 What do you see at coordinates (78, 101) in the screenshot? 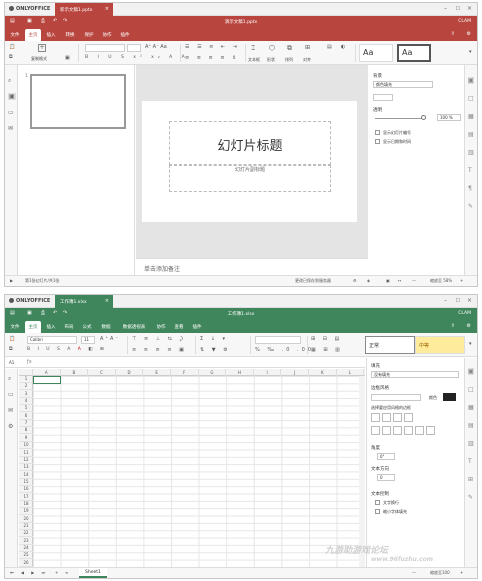
I see `slide-thumbnail` at bounding box center [78, 101].